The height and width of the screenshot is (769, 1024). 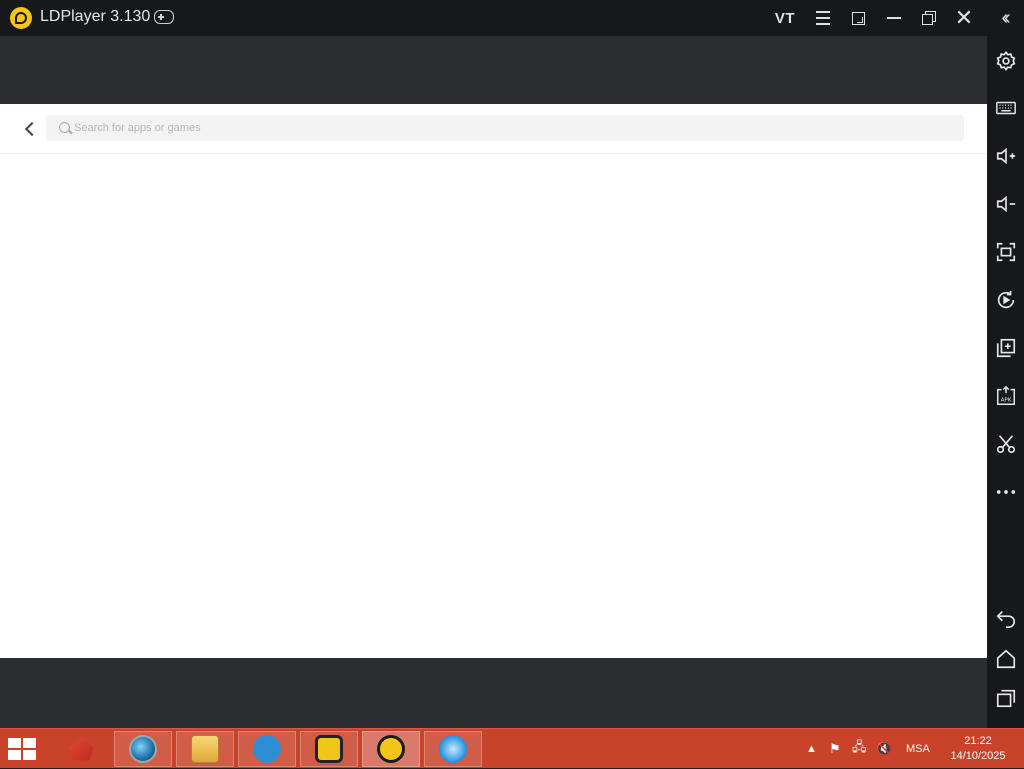 What do you see at coordinates (143, 749) in the screenshot?
I see `browser-globe-icon` at bounding box center [143, 749].